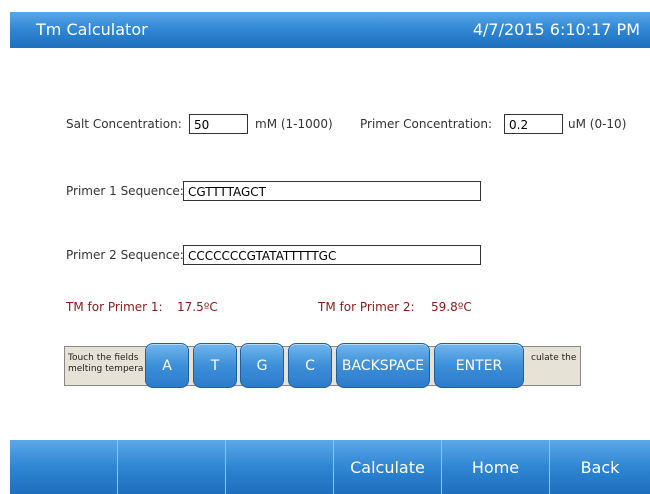 Image resolution: width=650 pixels, height=494 pixels. What do you see at coordinates (114, 307) in the screenshot?
I see `tm1-label: TM for Primer 1:` at bounding box center [114, 307].